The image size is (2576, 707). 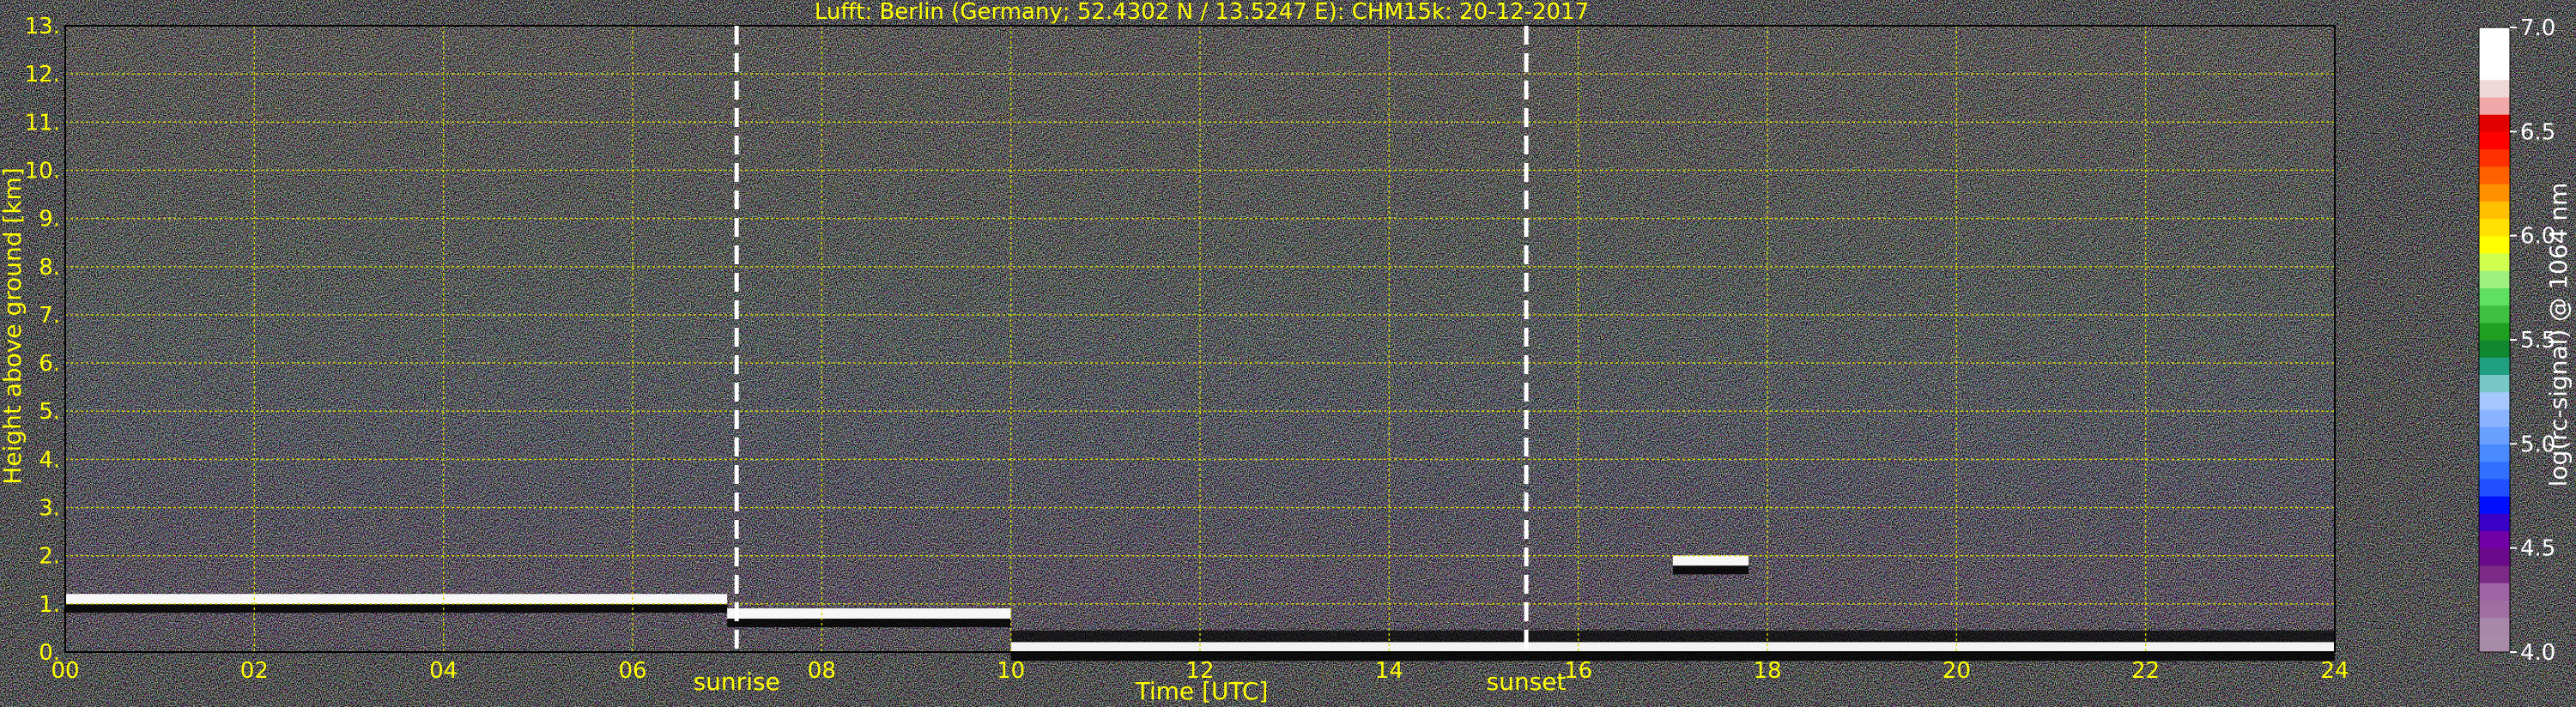 I want to click on colorbar-tick-label: 6.5, so click(x=2537, y=132).